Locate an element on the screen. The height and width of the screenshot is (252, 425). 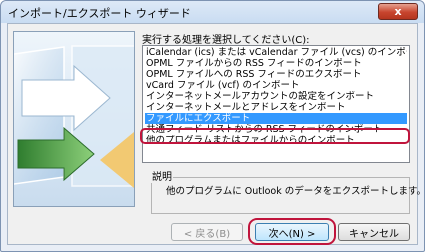
list-item-selected: ファイルにエクスポート is located at coordinates (276, 118).